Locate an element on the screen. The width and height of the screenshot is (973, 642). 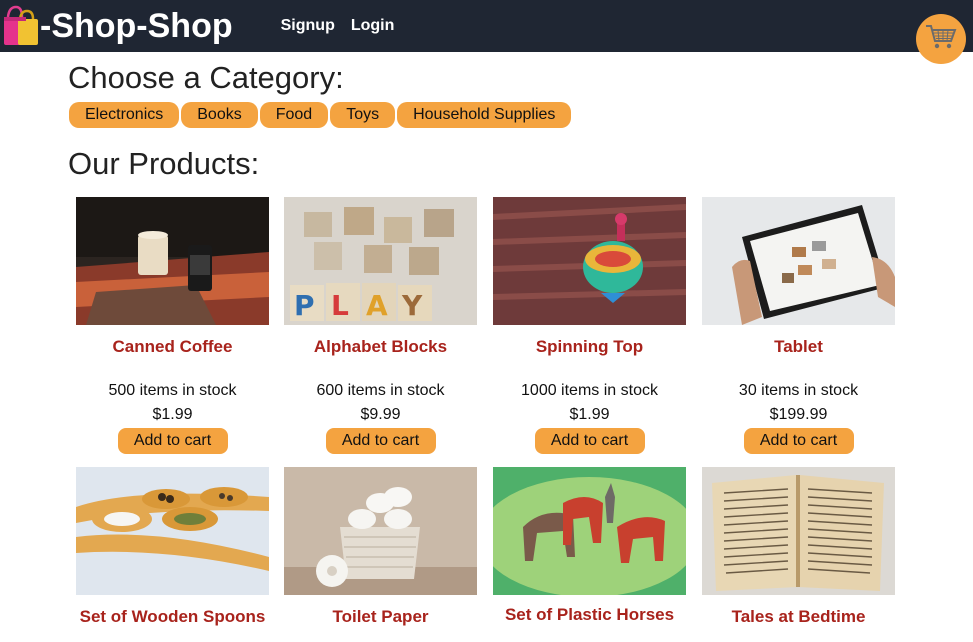
brand-link: -Shop-Shop is located at coordinates (117, 26).